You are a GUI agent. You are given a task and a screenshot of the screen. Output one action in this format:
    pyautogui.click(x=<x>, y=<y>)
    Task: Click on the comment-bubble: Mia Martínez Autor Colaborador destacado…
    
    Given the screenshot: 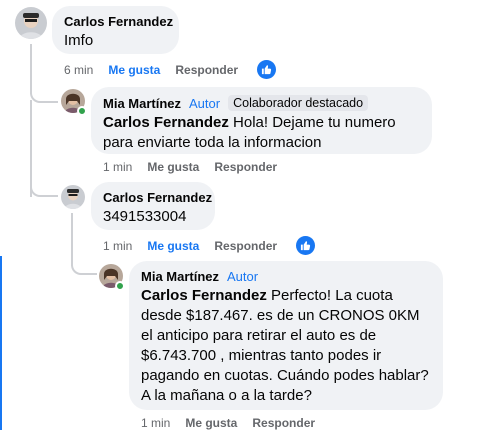 What is the action you would take?
    pyautogui.click(x=261, y=120)
    